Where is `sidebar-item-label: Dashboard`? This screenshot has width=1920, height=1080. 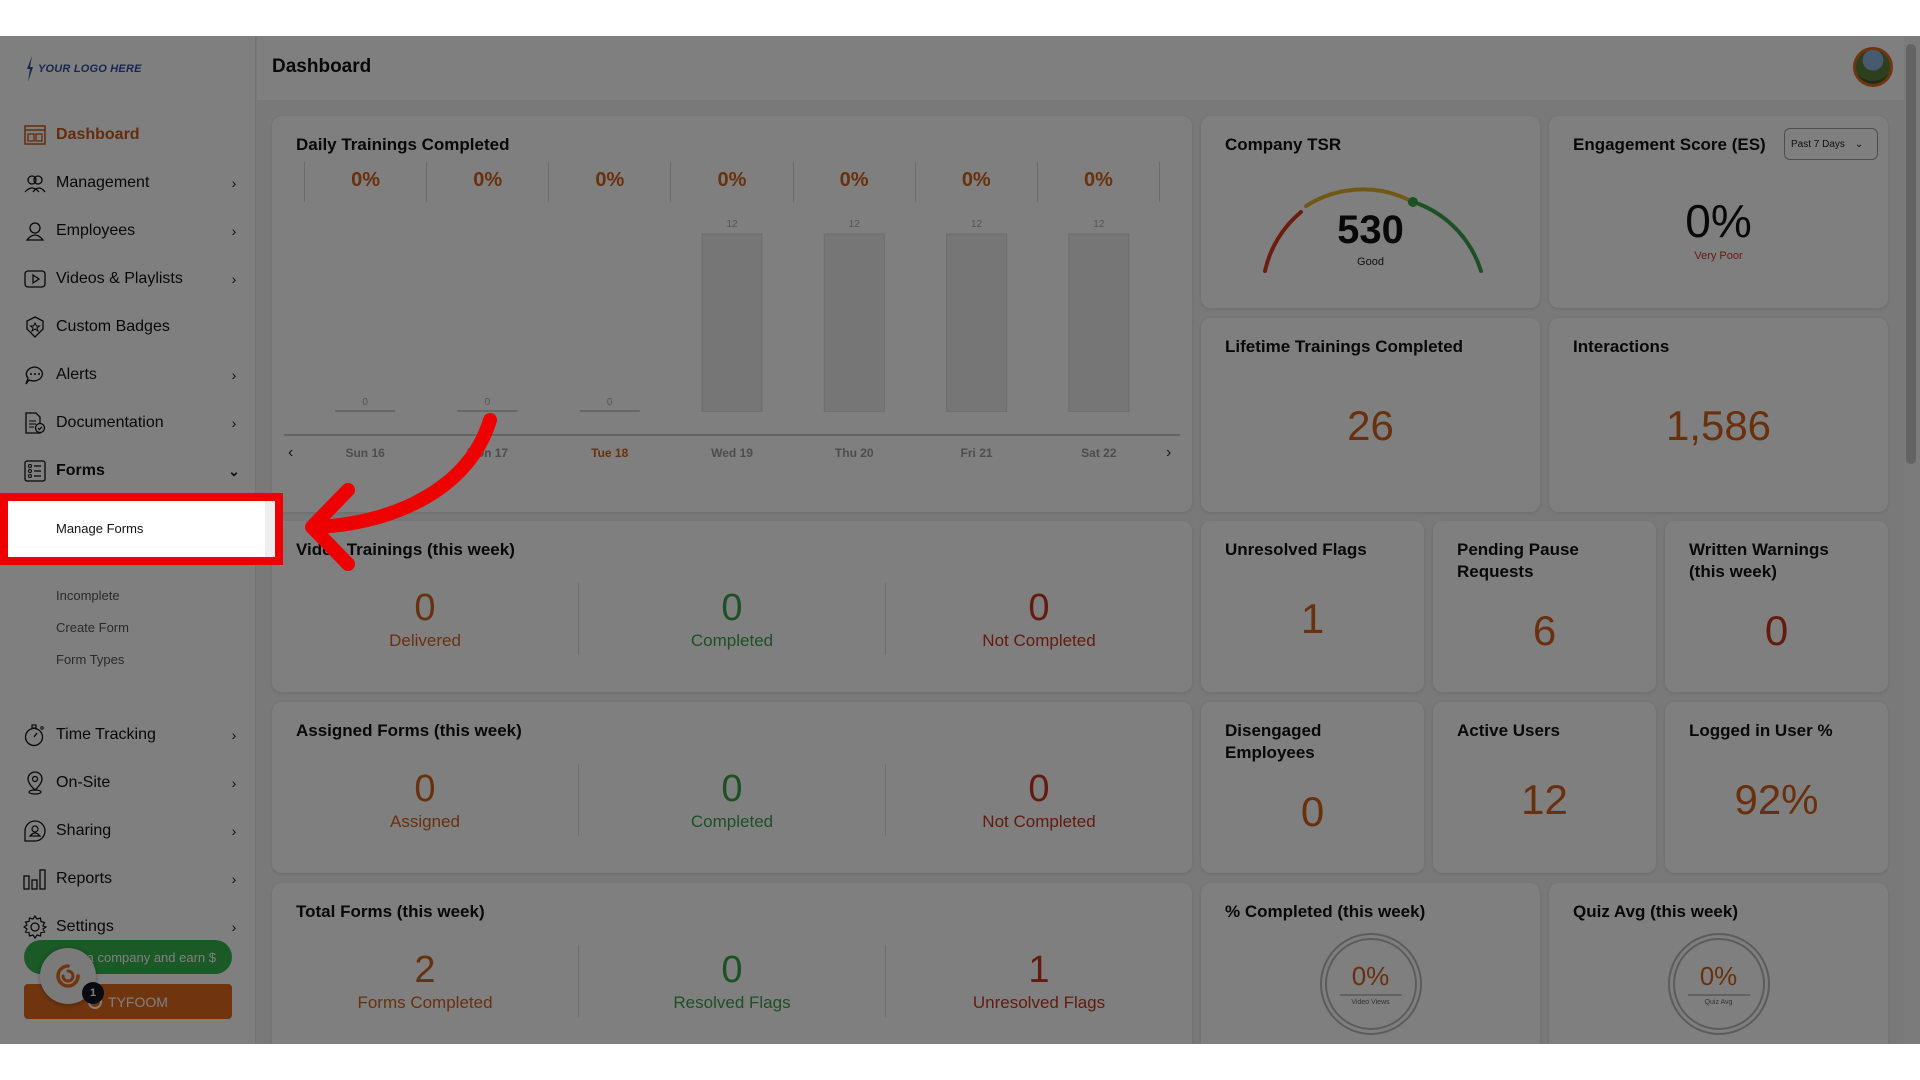 sidebar-item-label: Dashboard is located at coordinates (98, 134).